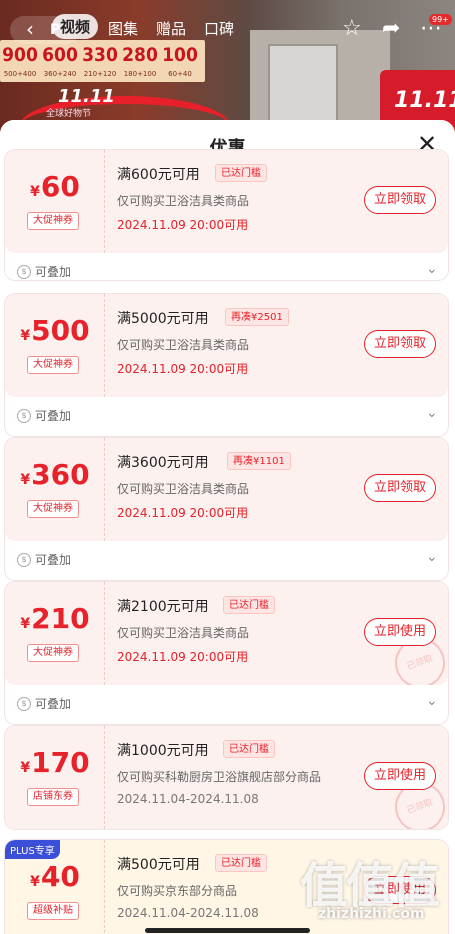  Describe the element at coordinates (55, 186) in the screenshot. I see `coupon-amount: ¥60` at that location.